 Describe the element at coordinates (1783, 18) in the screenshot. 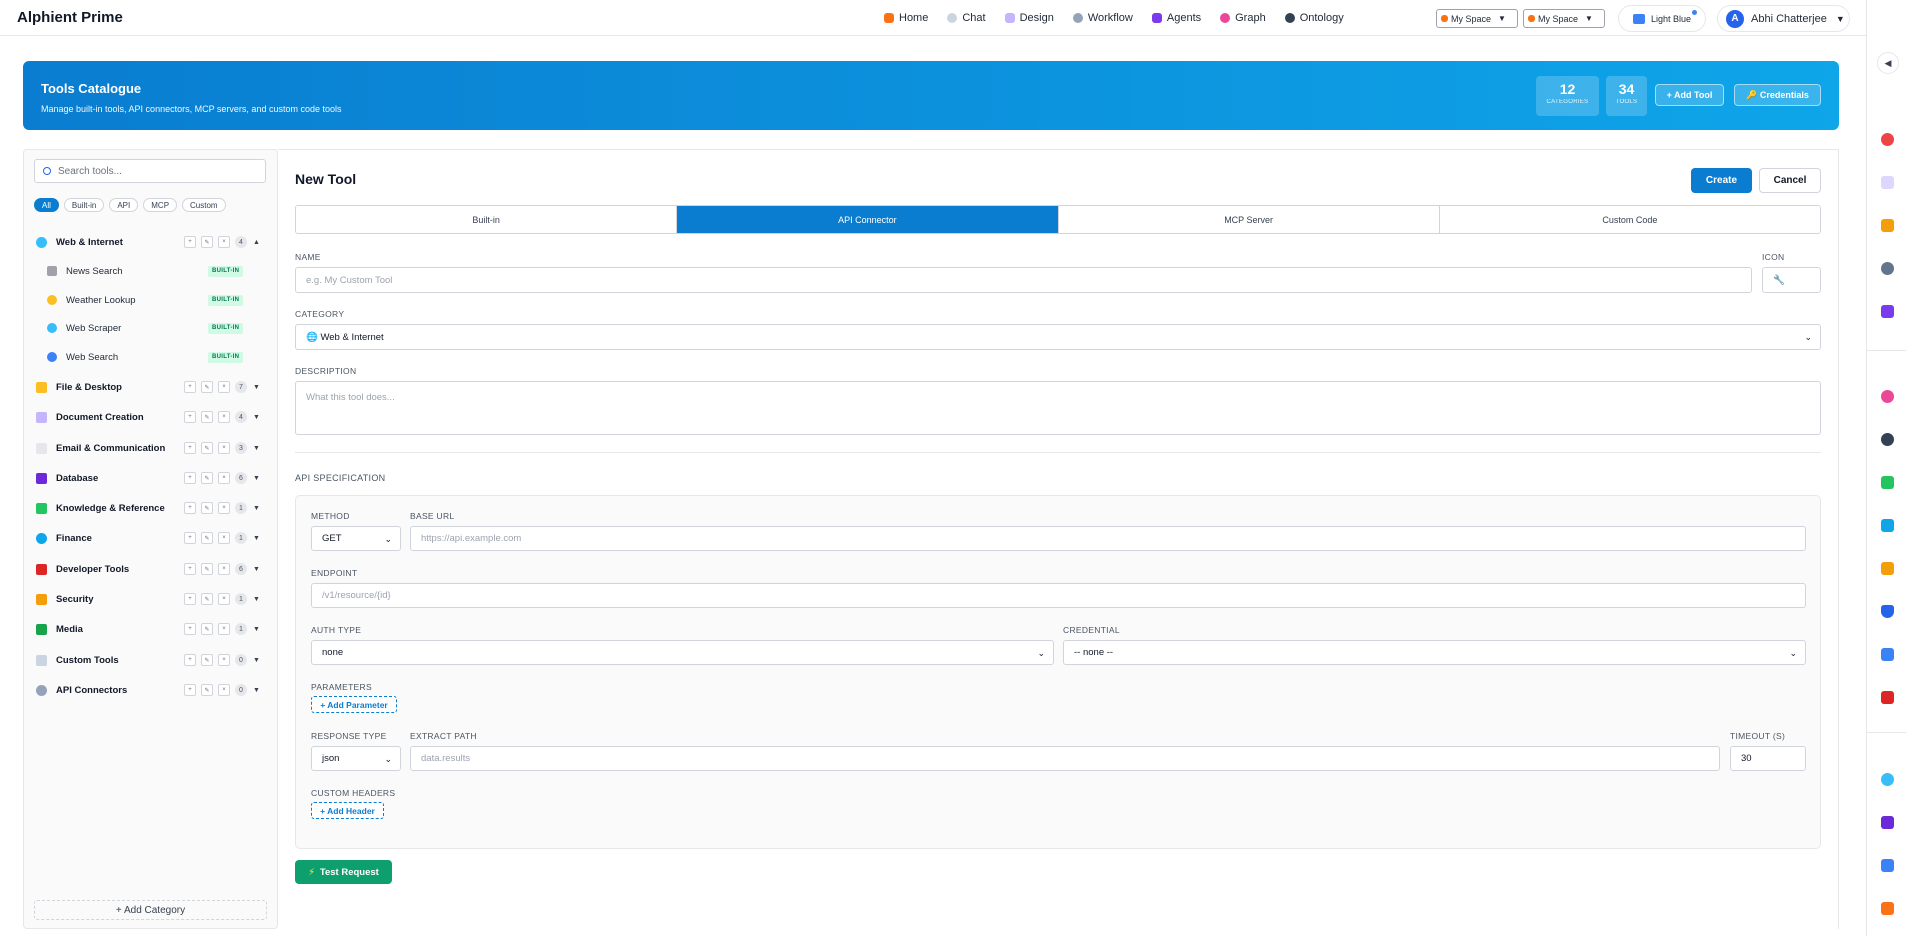

I see `user-menu: A Abhi Chatterjee ▼` at that location.